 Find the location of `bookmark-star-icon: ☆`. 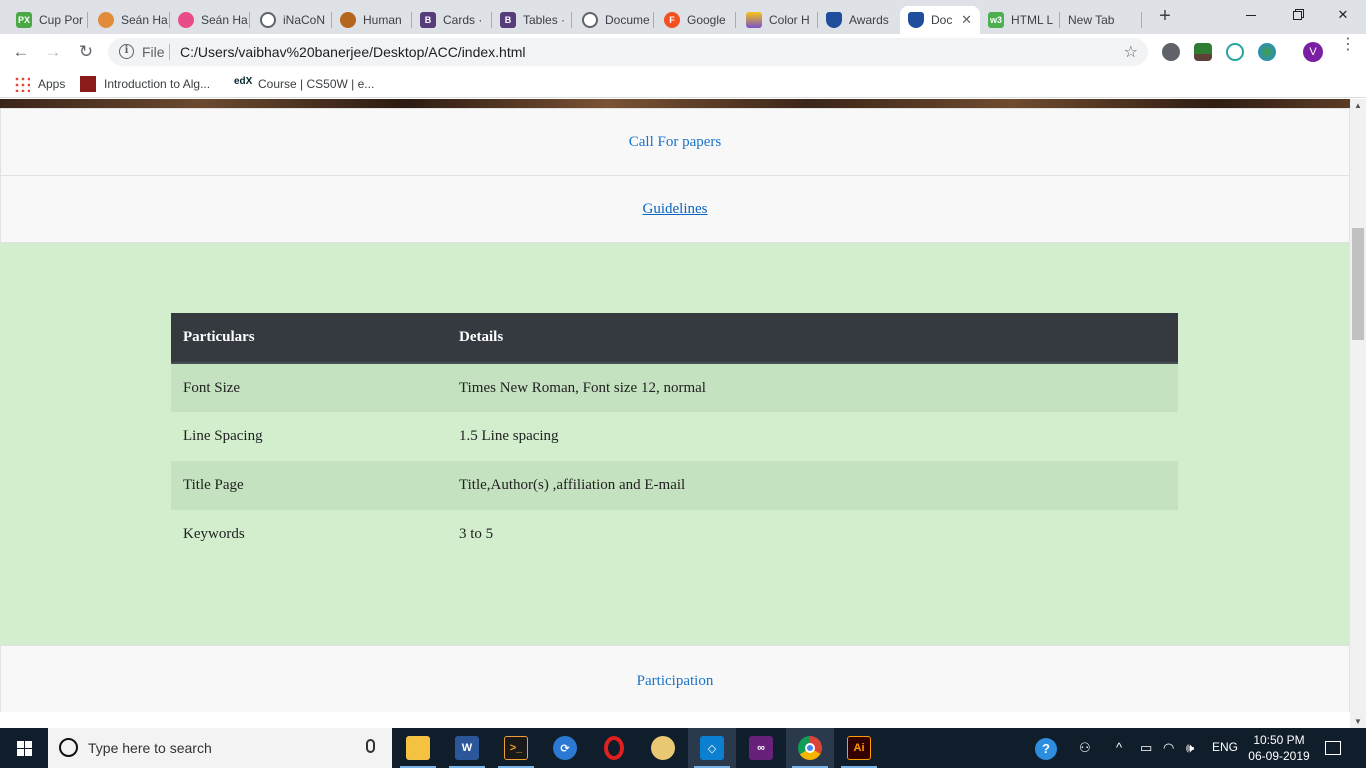

bookmark-star-icon: ☆ is located at coordinates (1131, 52).